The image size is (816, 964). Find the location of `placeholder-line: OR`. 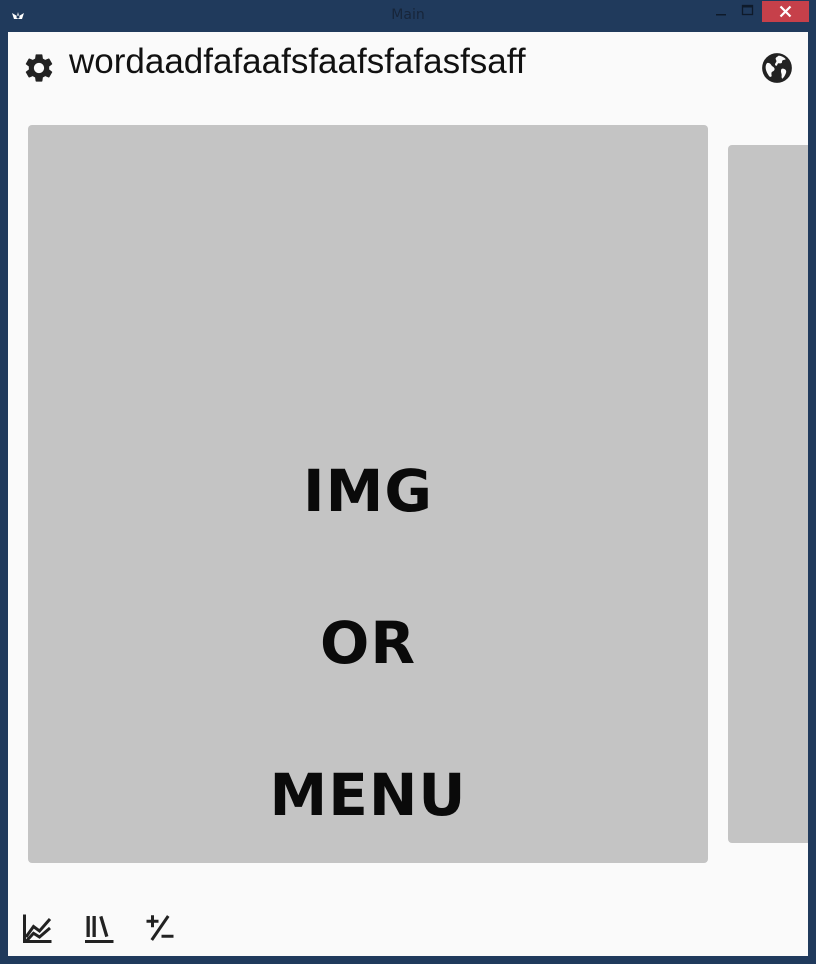

placeholder-line: OR is located at coordinates (368, 643).